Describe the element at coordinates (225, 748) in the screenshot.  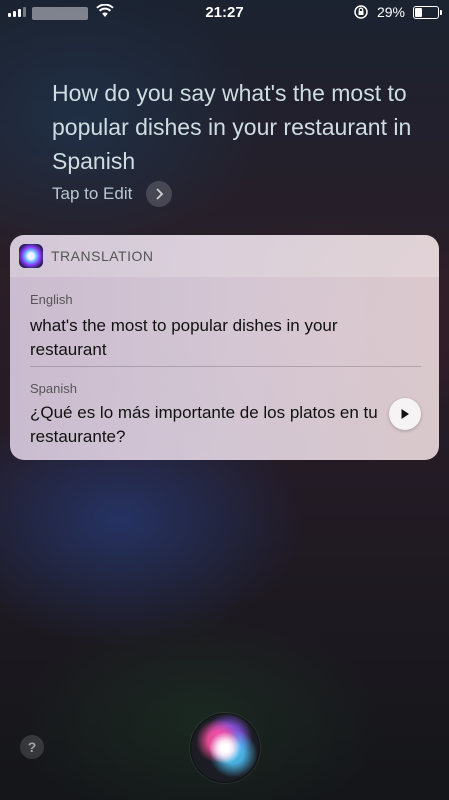
I see `siri-orb-button` at that location.